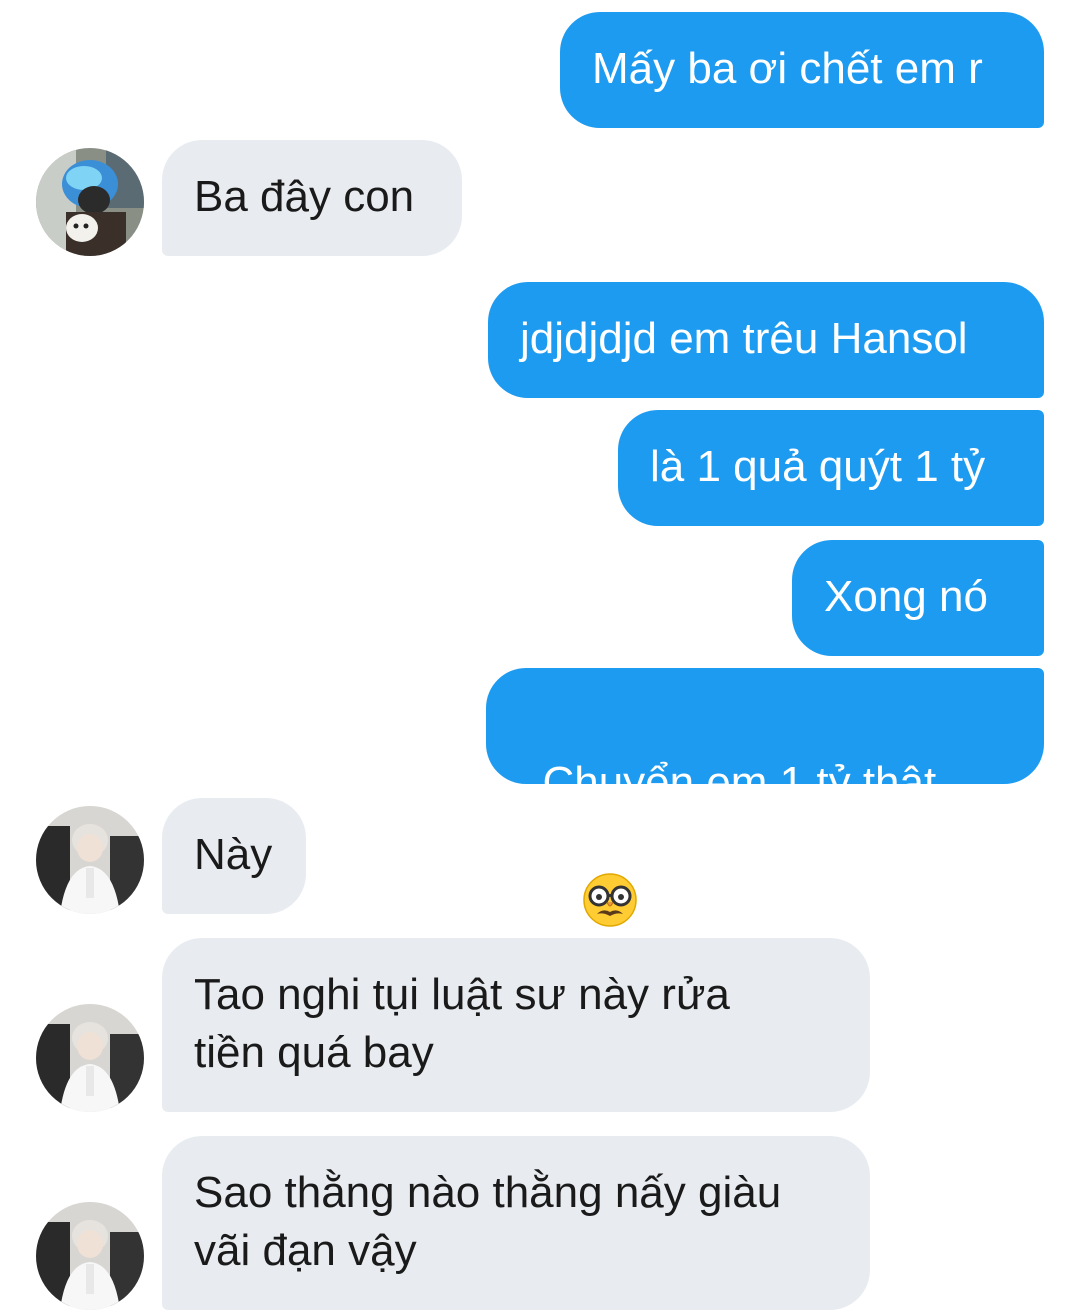 This screenshot has width=1080, height=1315. What do you see at coordinates (918, 598) in the screenshot?
I see `outgoing-message-bubble: Xong nó` at bounding box center [918, 598].